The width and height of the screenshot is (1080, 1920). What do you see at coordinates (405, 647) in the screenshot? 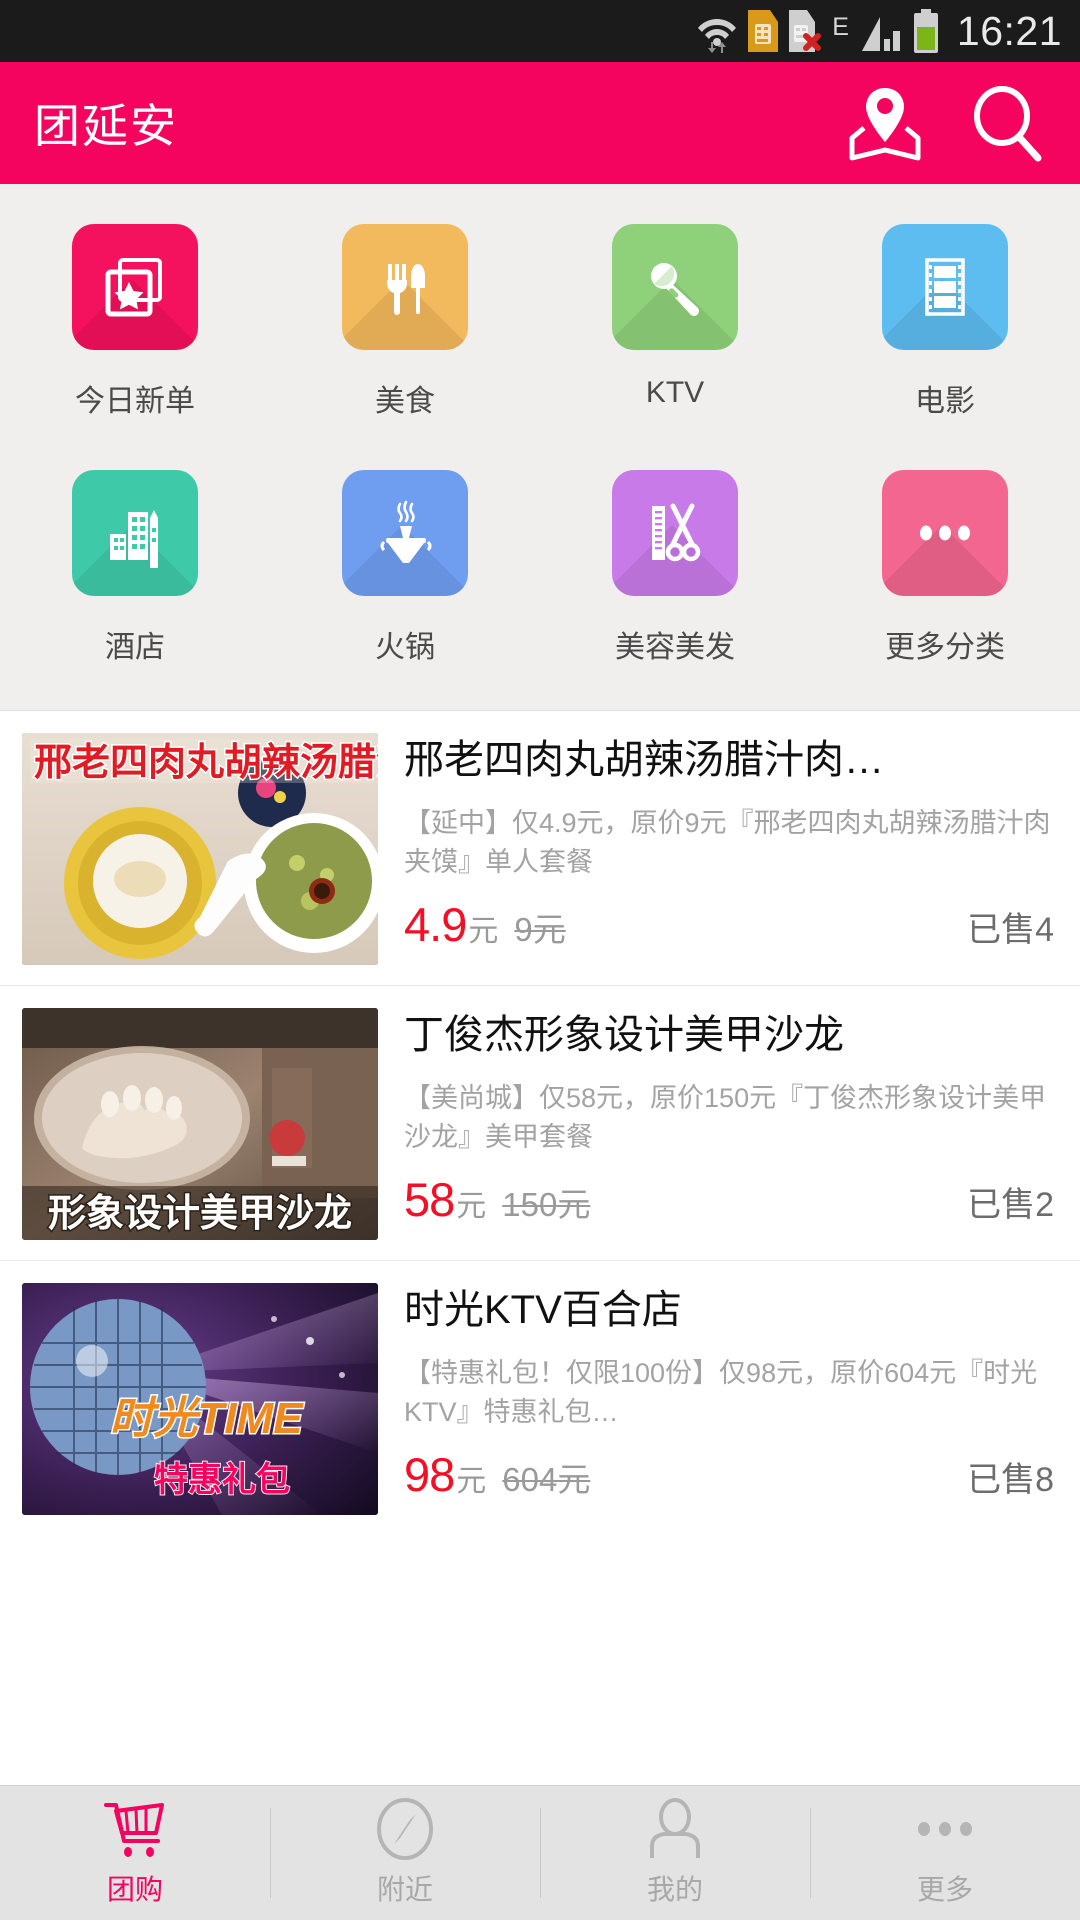
I see `category-label: 火锅` at bounding box center [405, 647].